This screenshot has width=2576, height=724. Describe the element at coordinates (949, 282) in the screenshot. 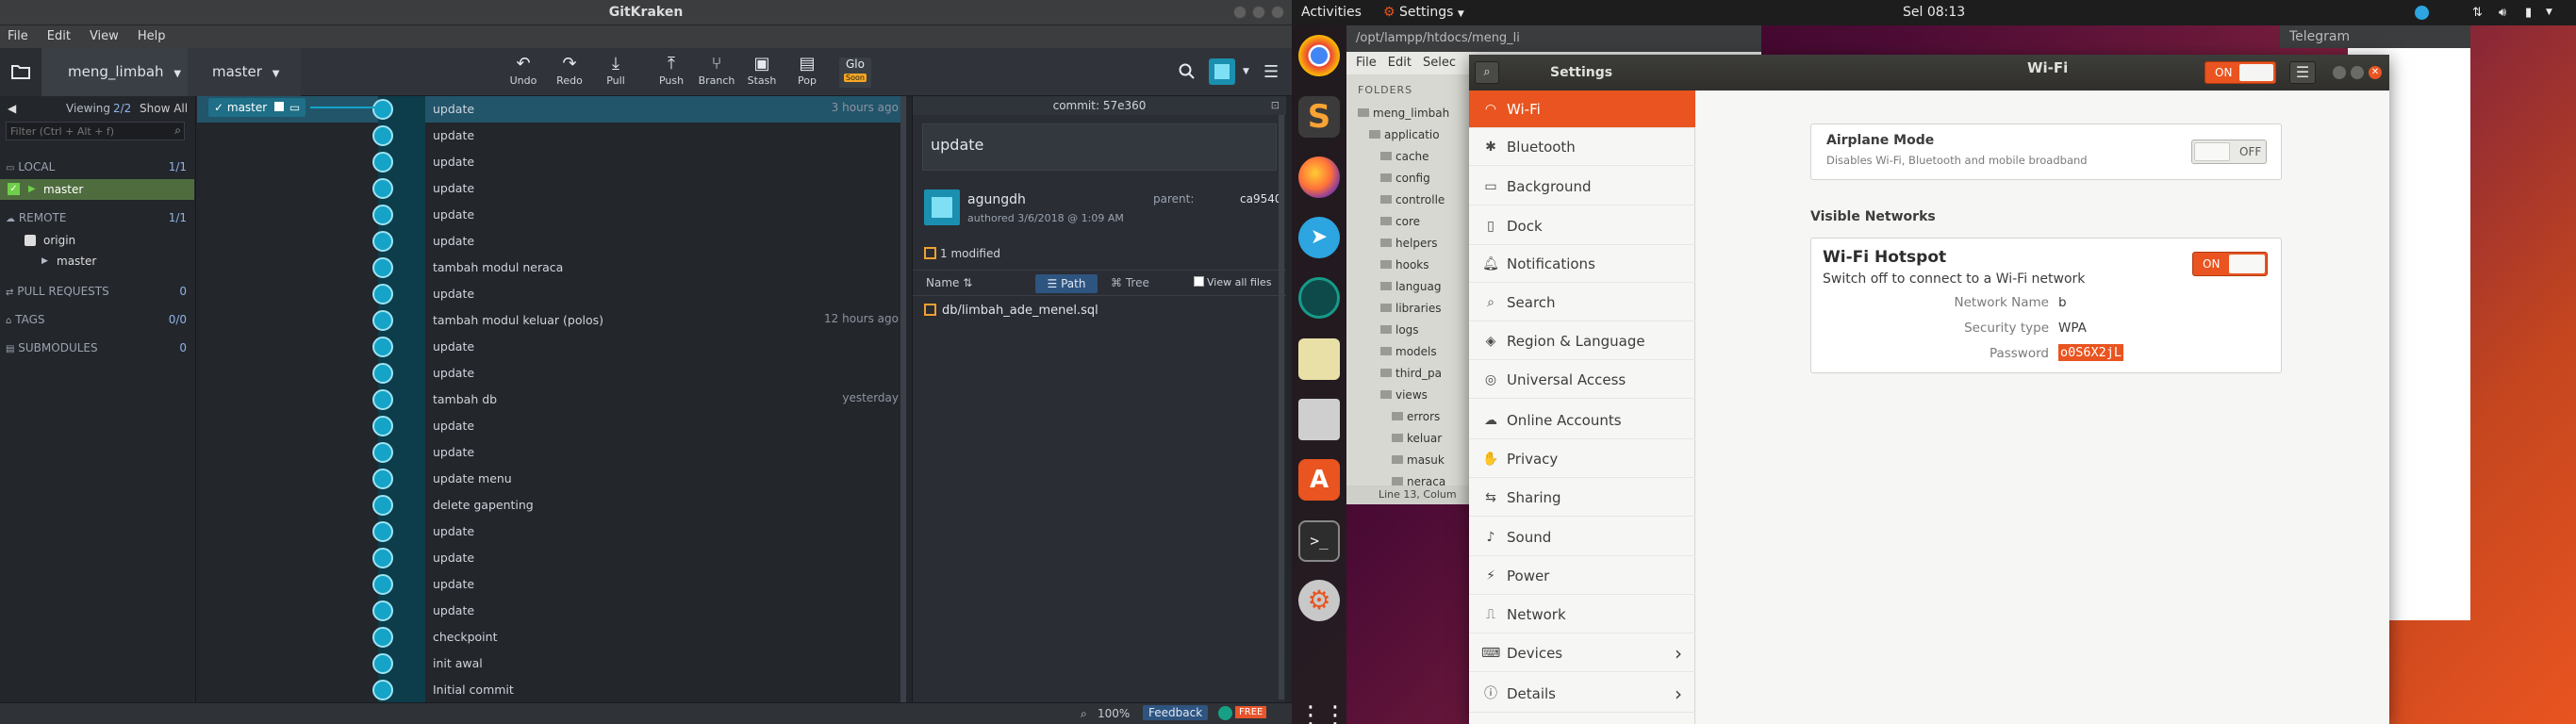

I see `name-sort-header: Name ⇅` at that location.